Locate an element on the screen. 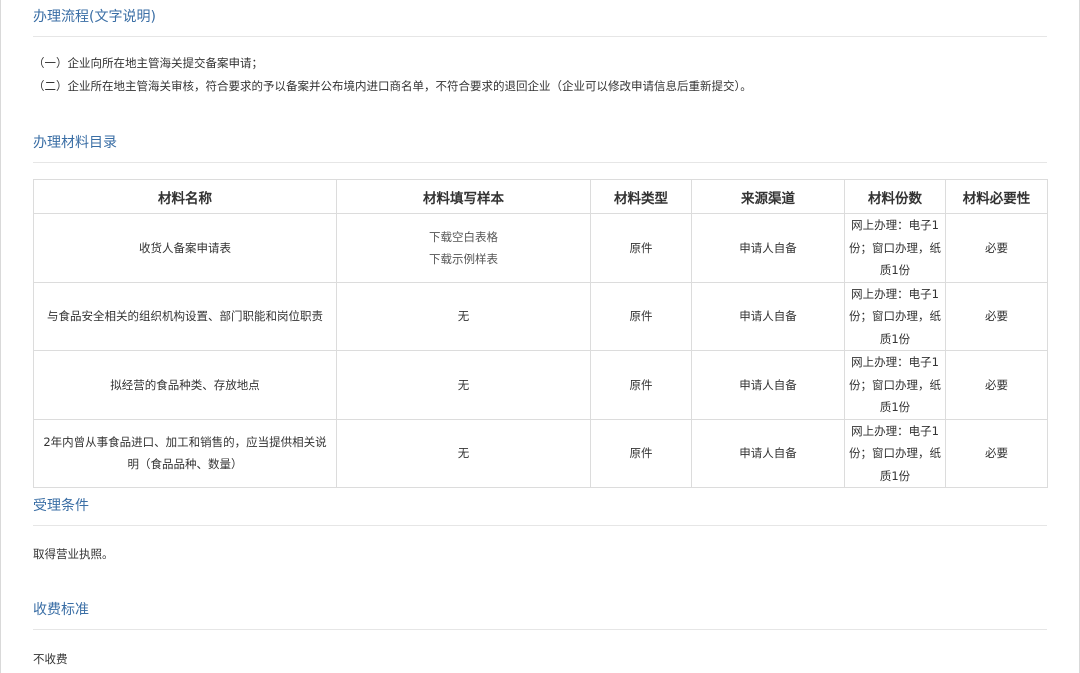  header-copies: 材料份数 is located at coordinates (895, 196).